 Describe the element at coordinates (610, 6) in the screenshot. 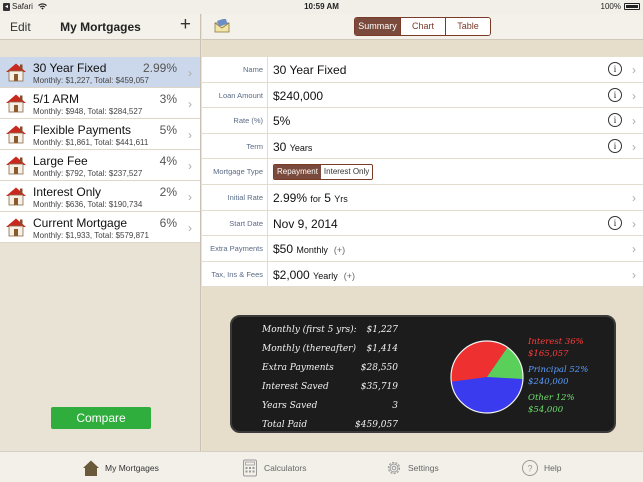

I see `battery-percent: 100%` at that location.